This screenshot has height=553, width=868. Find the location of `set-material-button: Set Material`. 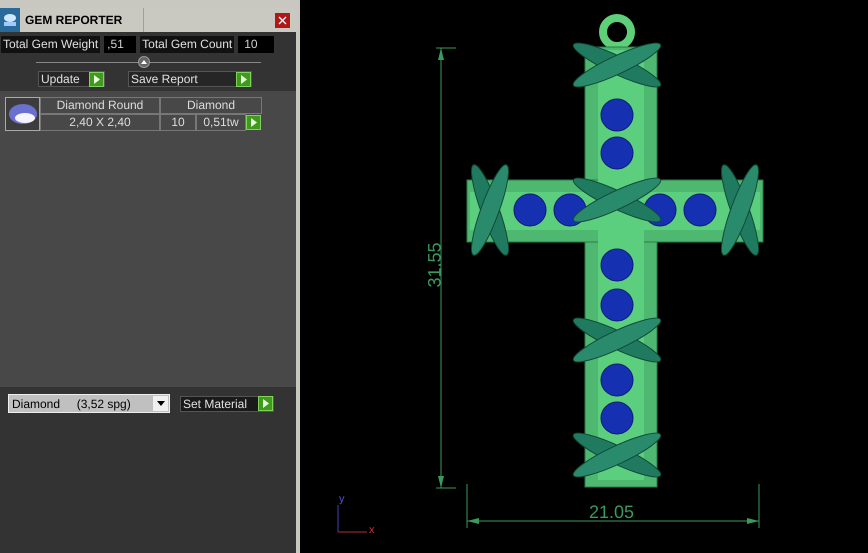

set-material-button: Set Material is located at coordinates (227, 404).